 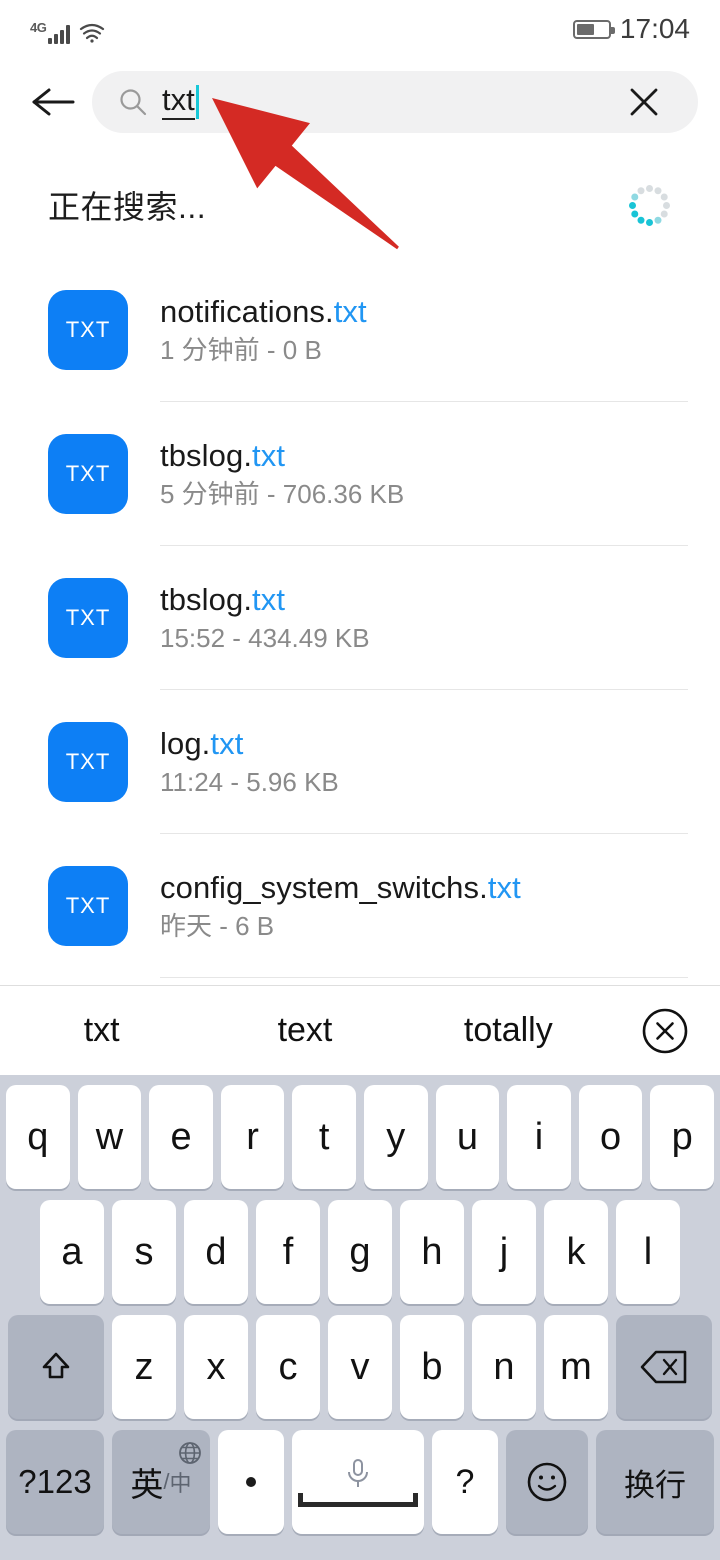 What do you see at coordinates (360, 1137) in the screenshot?
I see `keyboard-row-1: qwertyuiop` at bounding box center [360, 1137].